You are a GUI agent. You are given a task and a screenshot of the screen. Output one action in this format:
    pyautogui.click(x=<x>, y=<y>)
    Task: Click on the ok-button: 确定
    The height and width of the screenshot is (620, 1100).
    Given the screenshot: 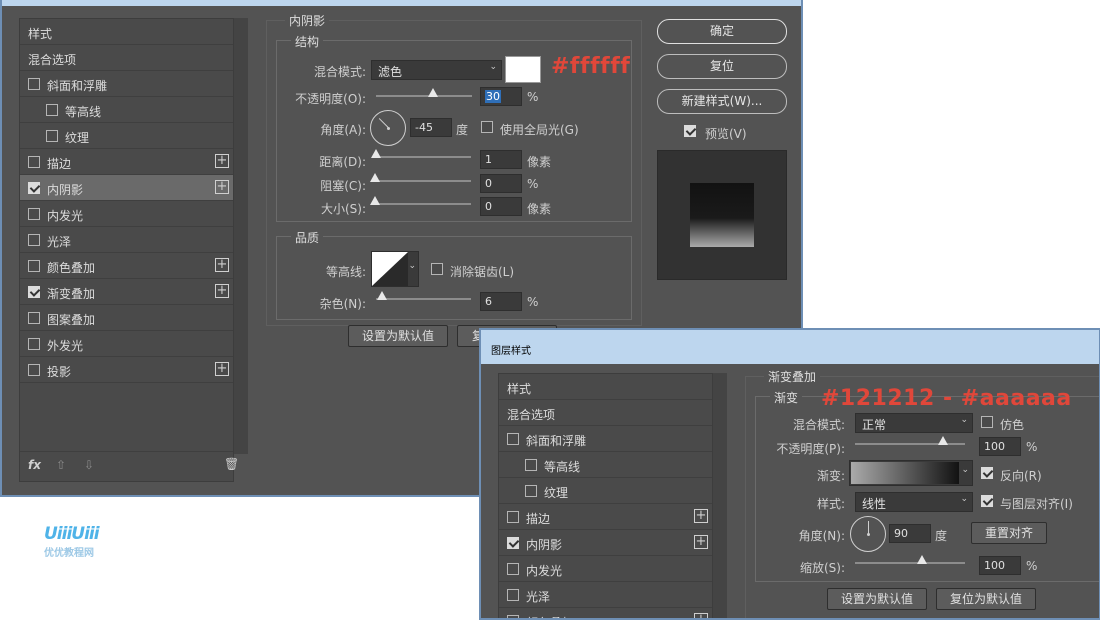 What is the action you would take?
    pyautogui.click(x=722, y=31)
    